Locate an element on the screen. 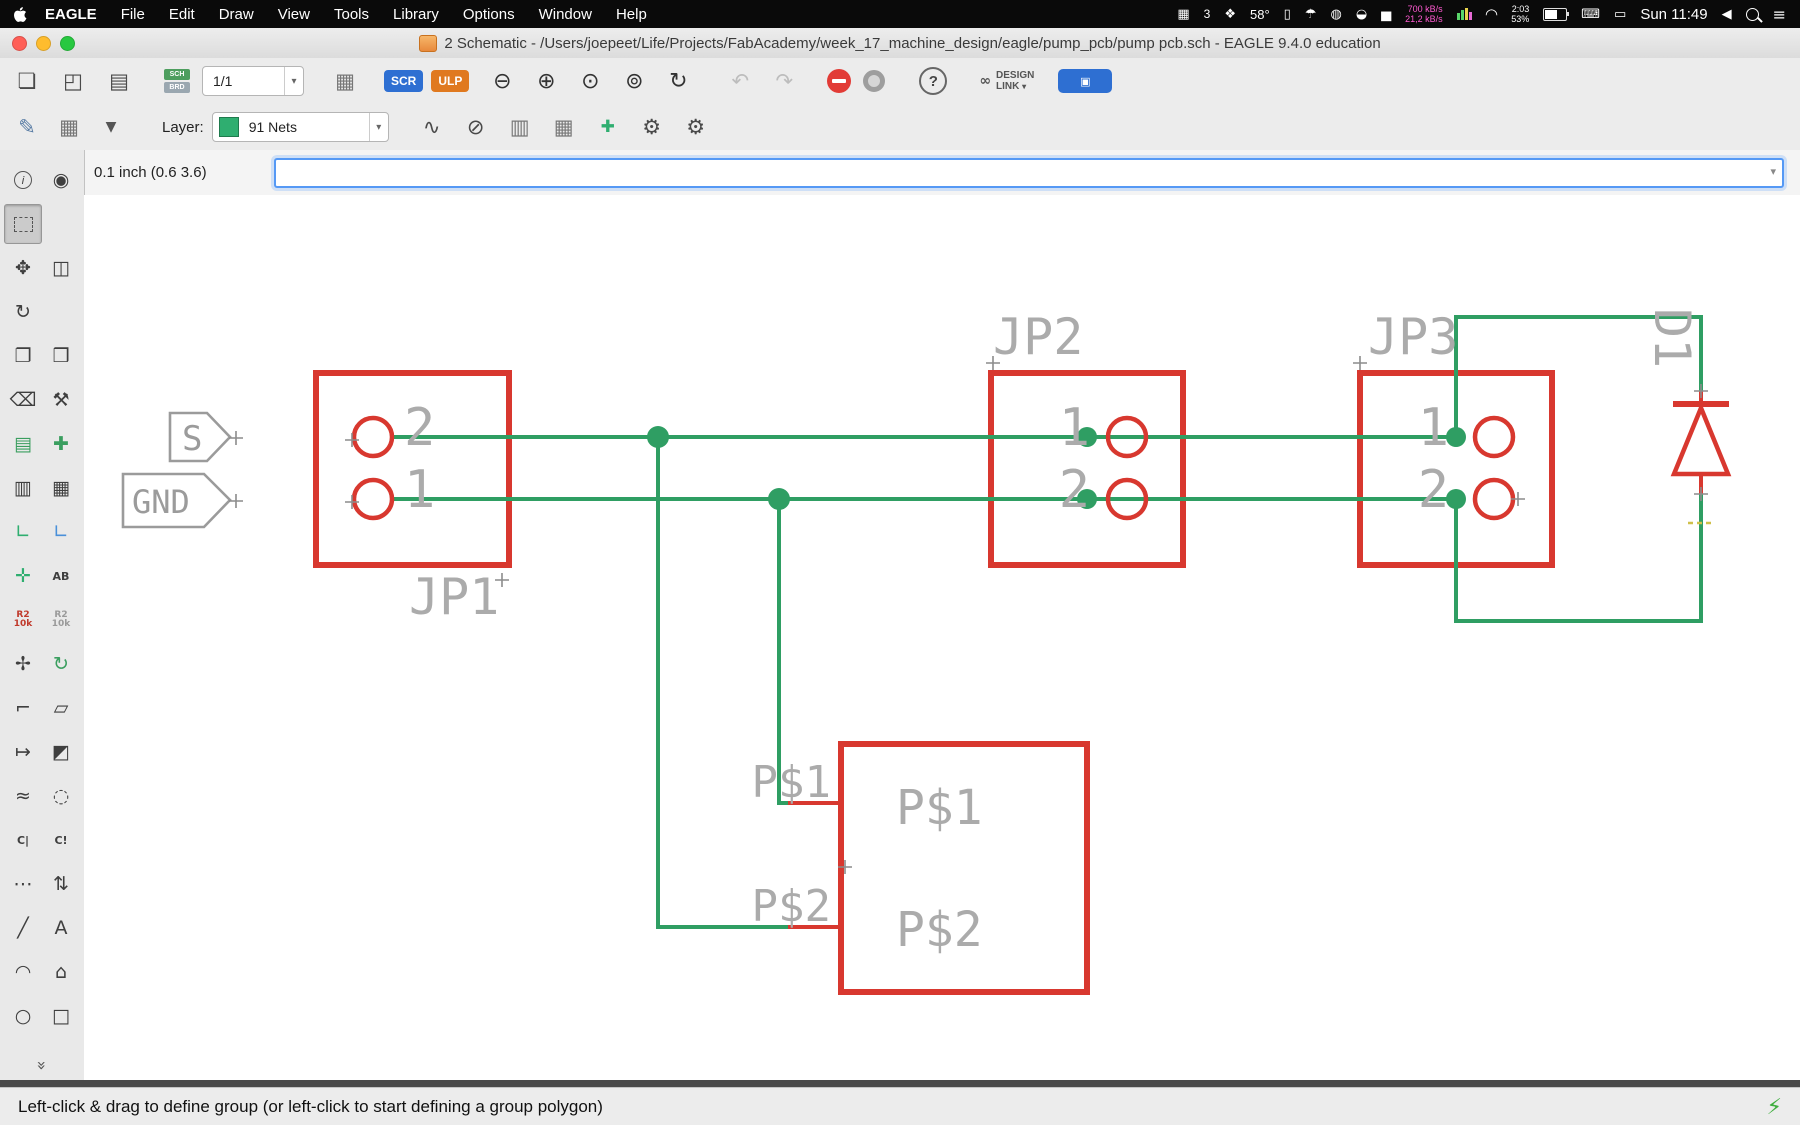 The width and height of the screenshot is (1800, 1125). grid-settings-button: ▦ is located at coordinates (345, 81).